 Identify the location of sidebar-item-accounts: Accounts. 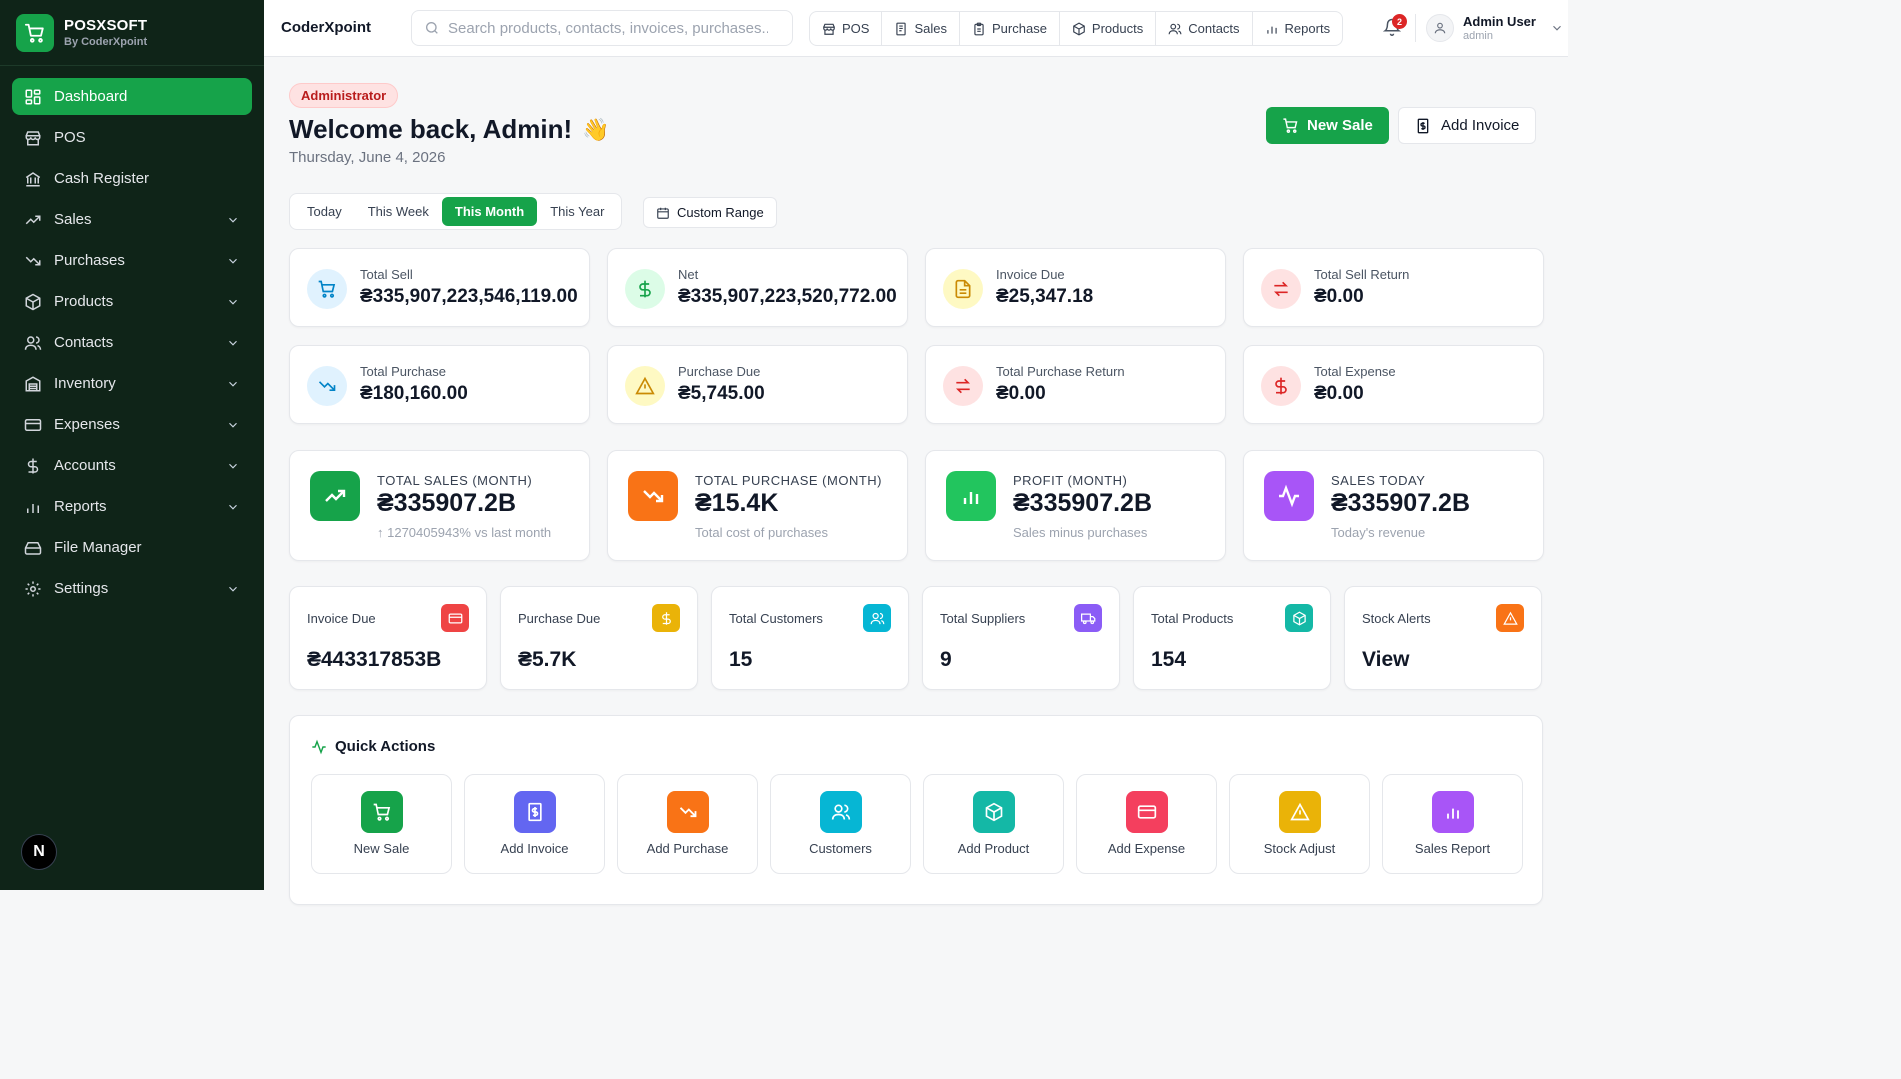
(132, 465).